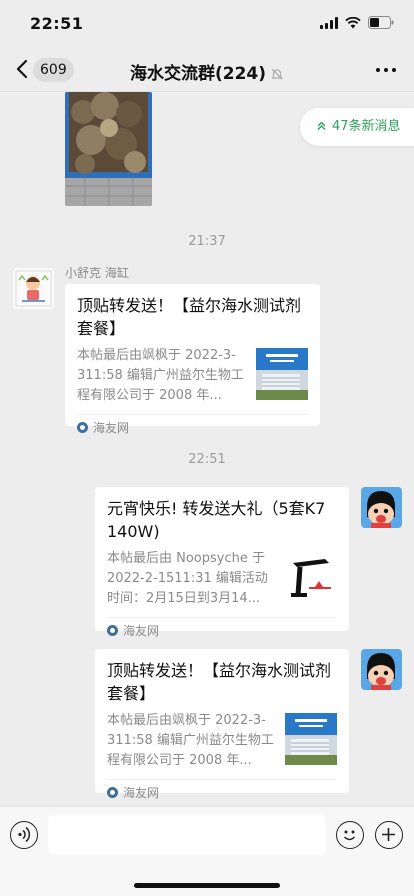 This screenshot has width=414, height=896. What do you see at coordinates (386, 70) in the screenshot?
I see `more-options-icon` at bounding box center [386, 70].